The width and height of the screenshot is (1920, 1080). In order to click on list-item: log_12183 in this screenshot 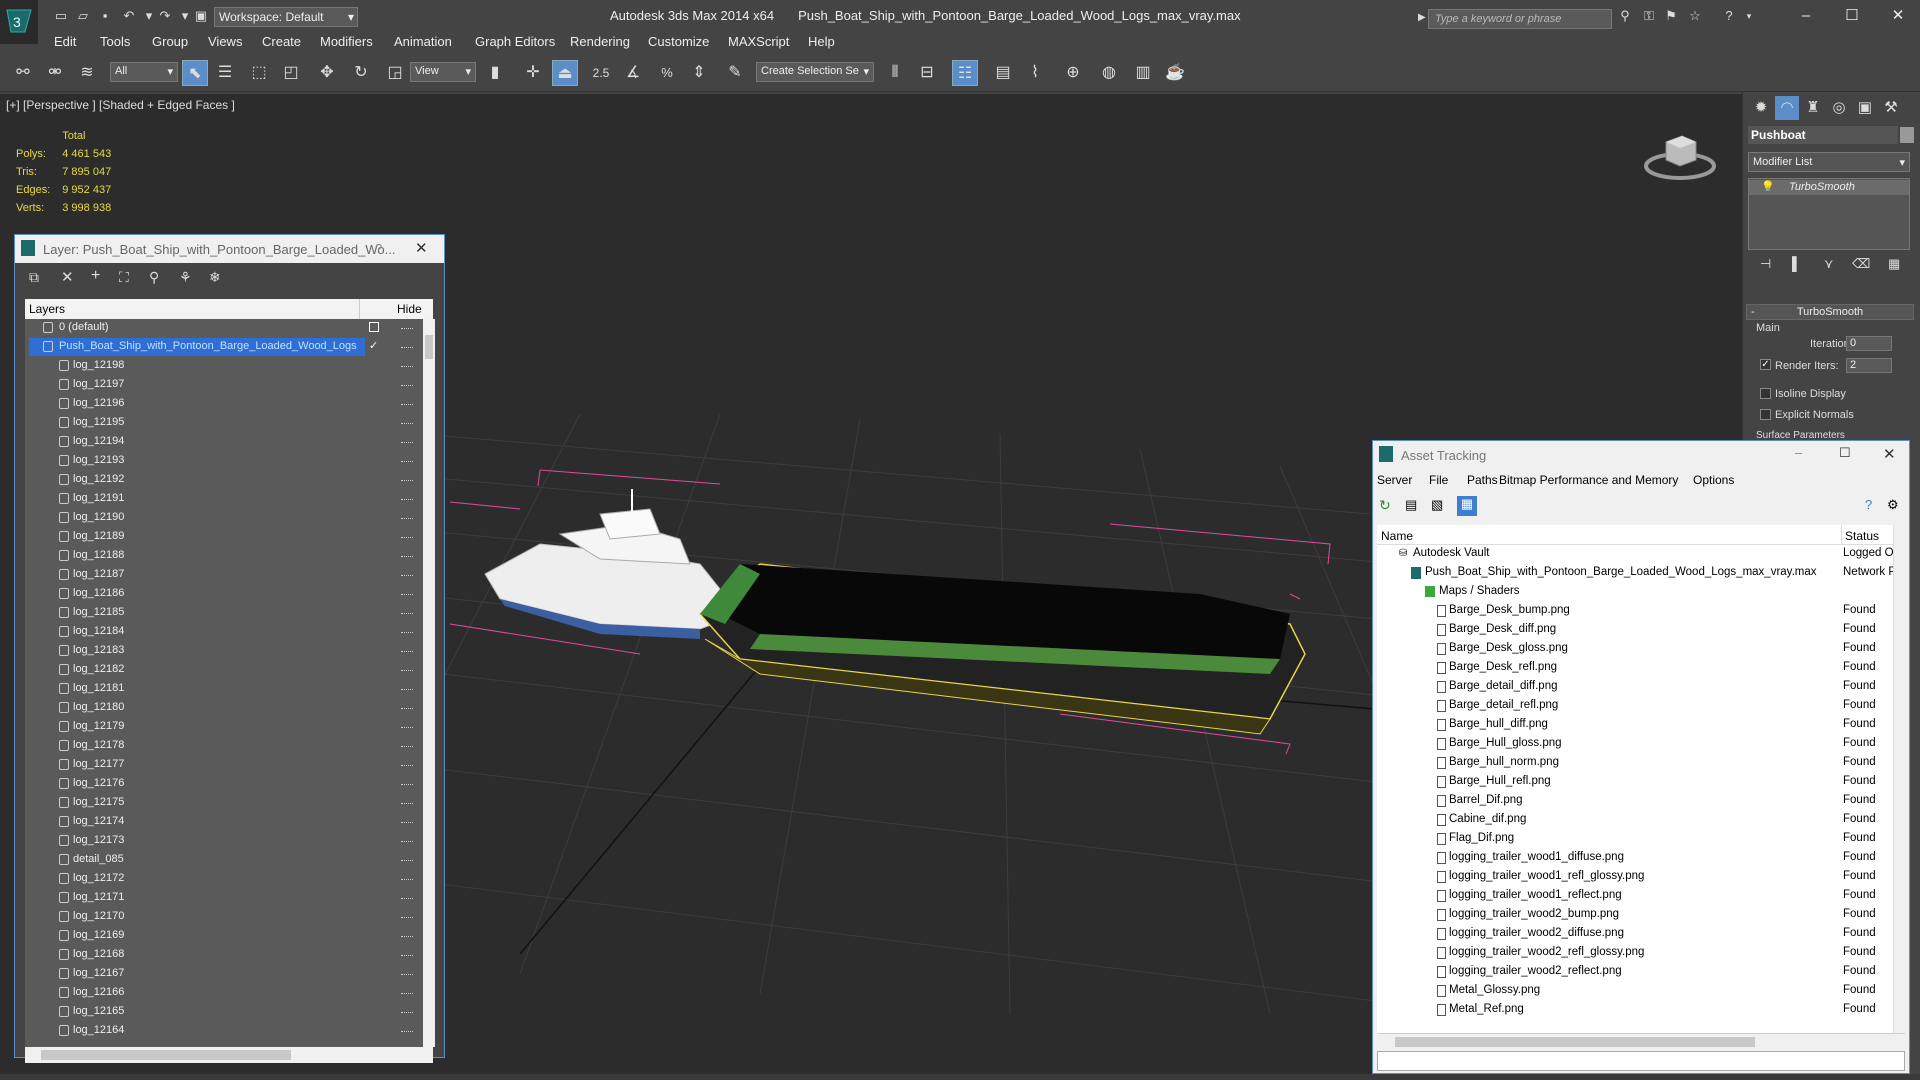, I will do `click(223, 651)`.